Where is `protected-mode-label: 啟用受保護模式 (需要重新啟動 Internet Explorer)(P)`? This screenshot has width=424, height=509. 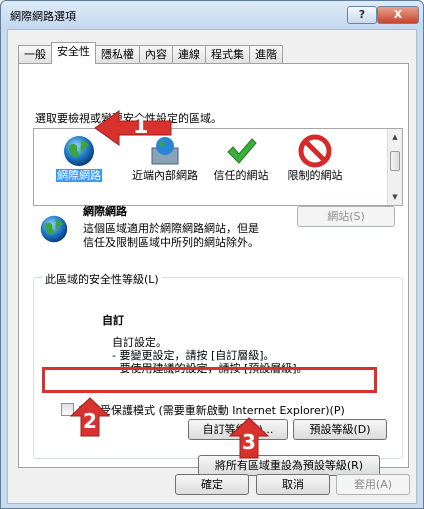
protected-mode-label: 啟用受保護模式 (需要重新啟動 Internet Explorer)(P) is located at coordinates (211, 410).